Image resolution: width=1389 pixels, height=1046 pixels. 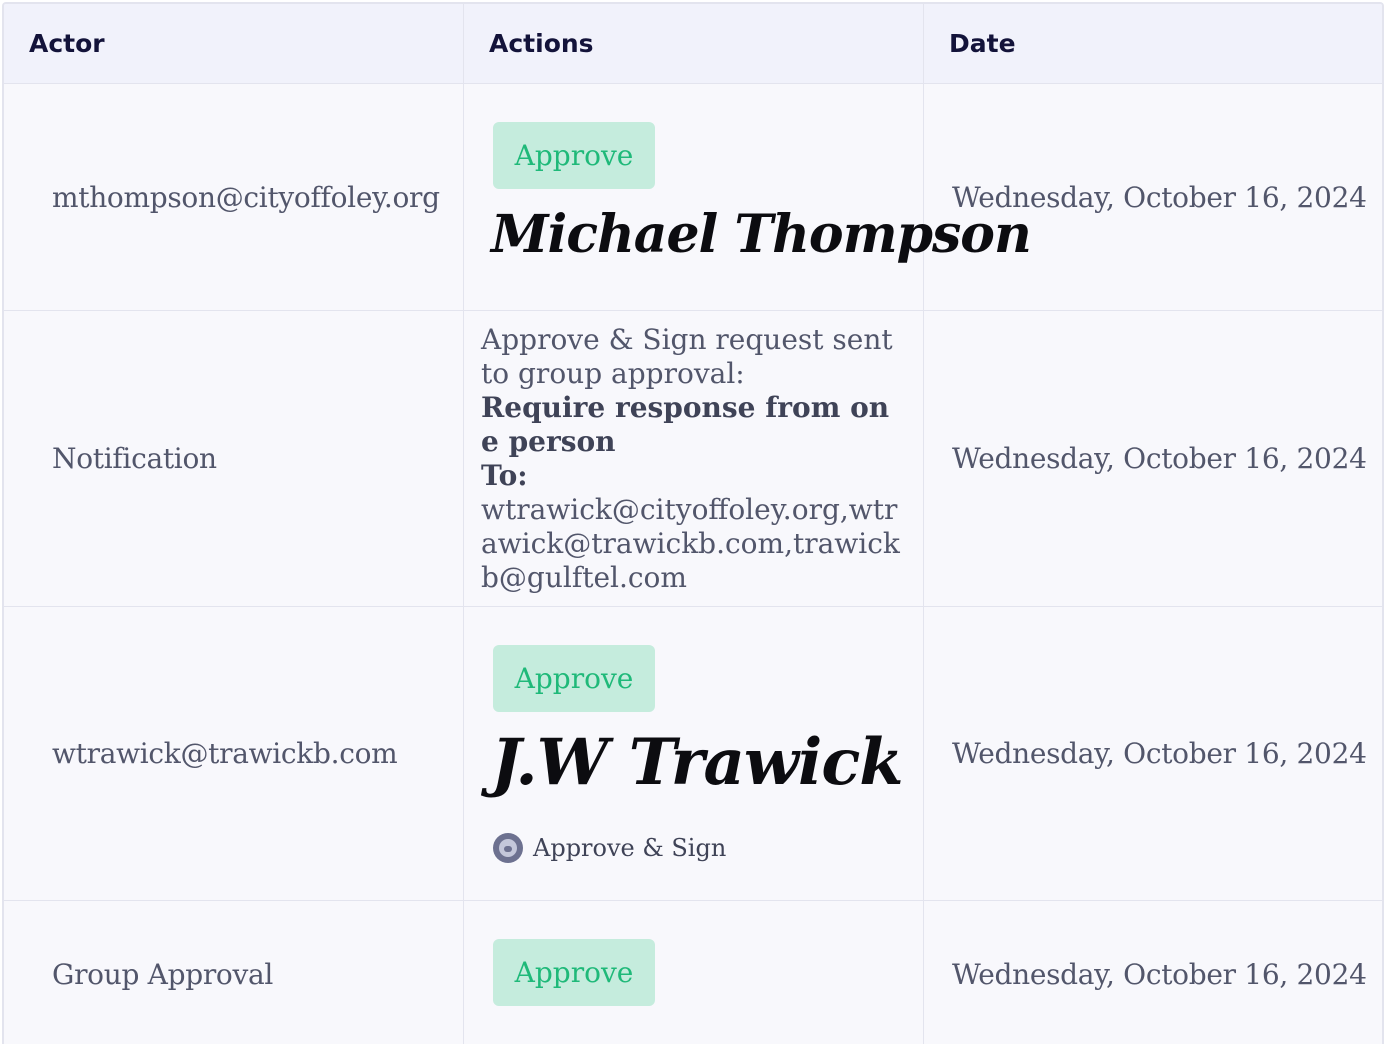 I want to click on notification-requirement: Require response from one person, so click(x=685, y=424).